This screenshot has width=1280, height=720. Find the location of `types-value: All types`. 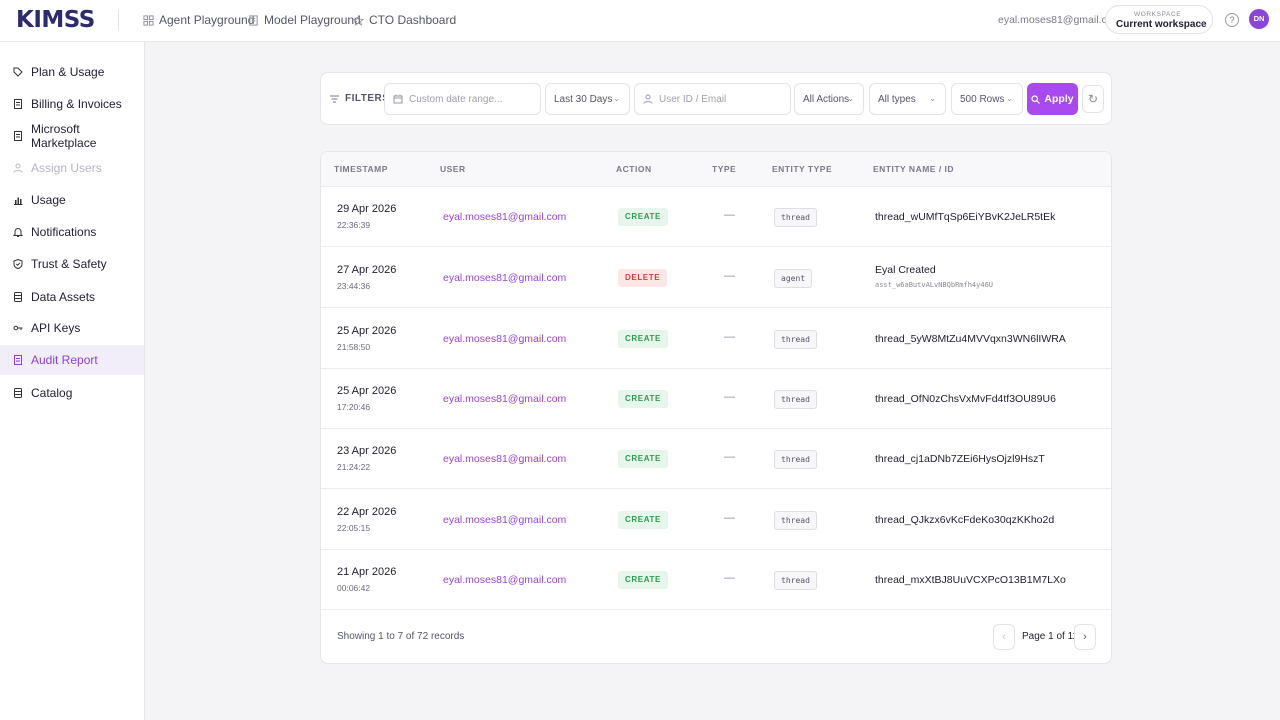

types-value: All types is located at coordinates (897, 99).